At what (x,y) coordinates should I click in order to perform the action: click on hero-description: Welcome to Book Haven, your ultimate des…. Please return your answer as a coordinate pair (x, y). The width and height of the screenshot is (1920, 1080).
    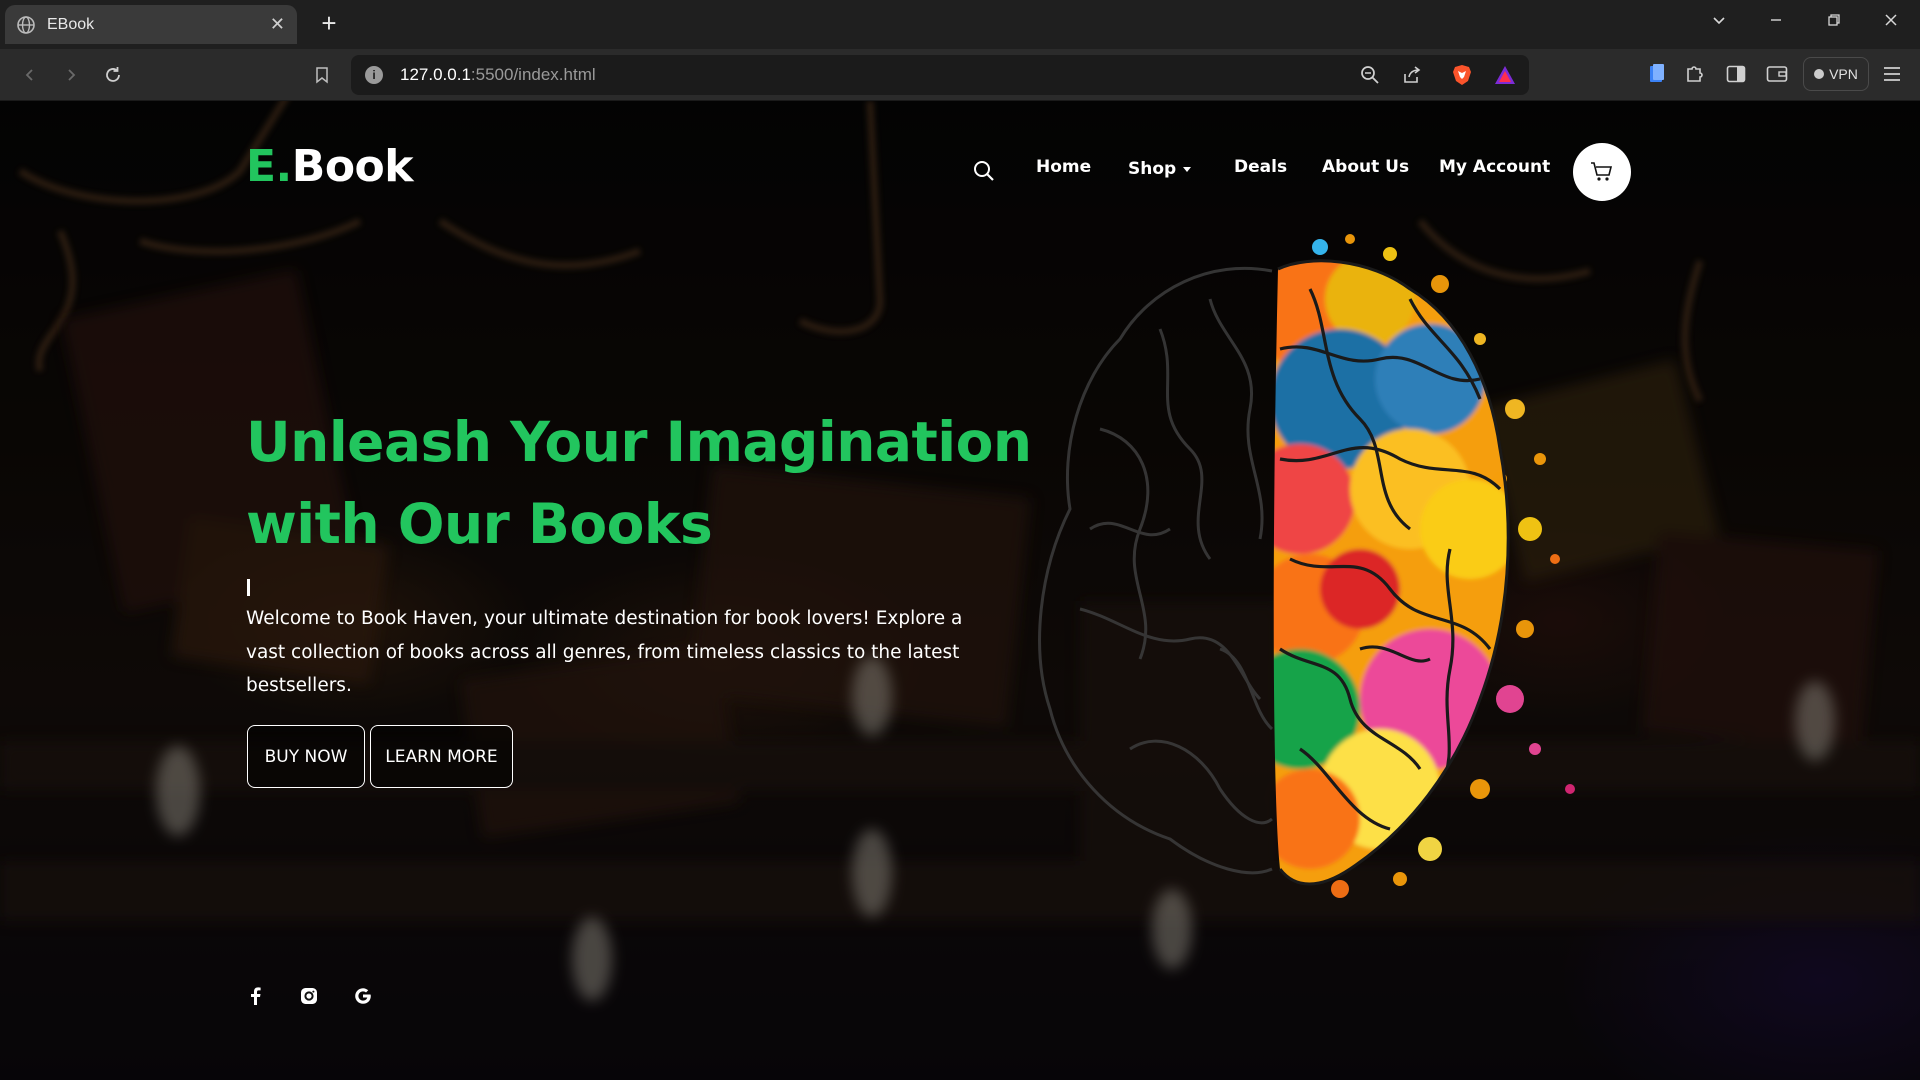
    Looking at the image, I should click on (604, 652).